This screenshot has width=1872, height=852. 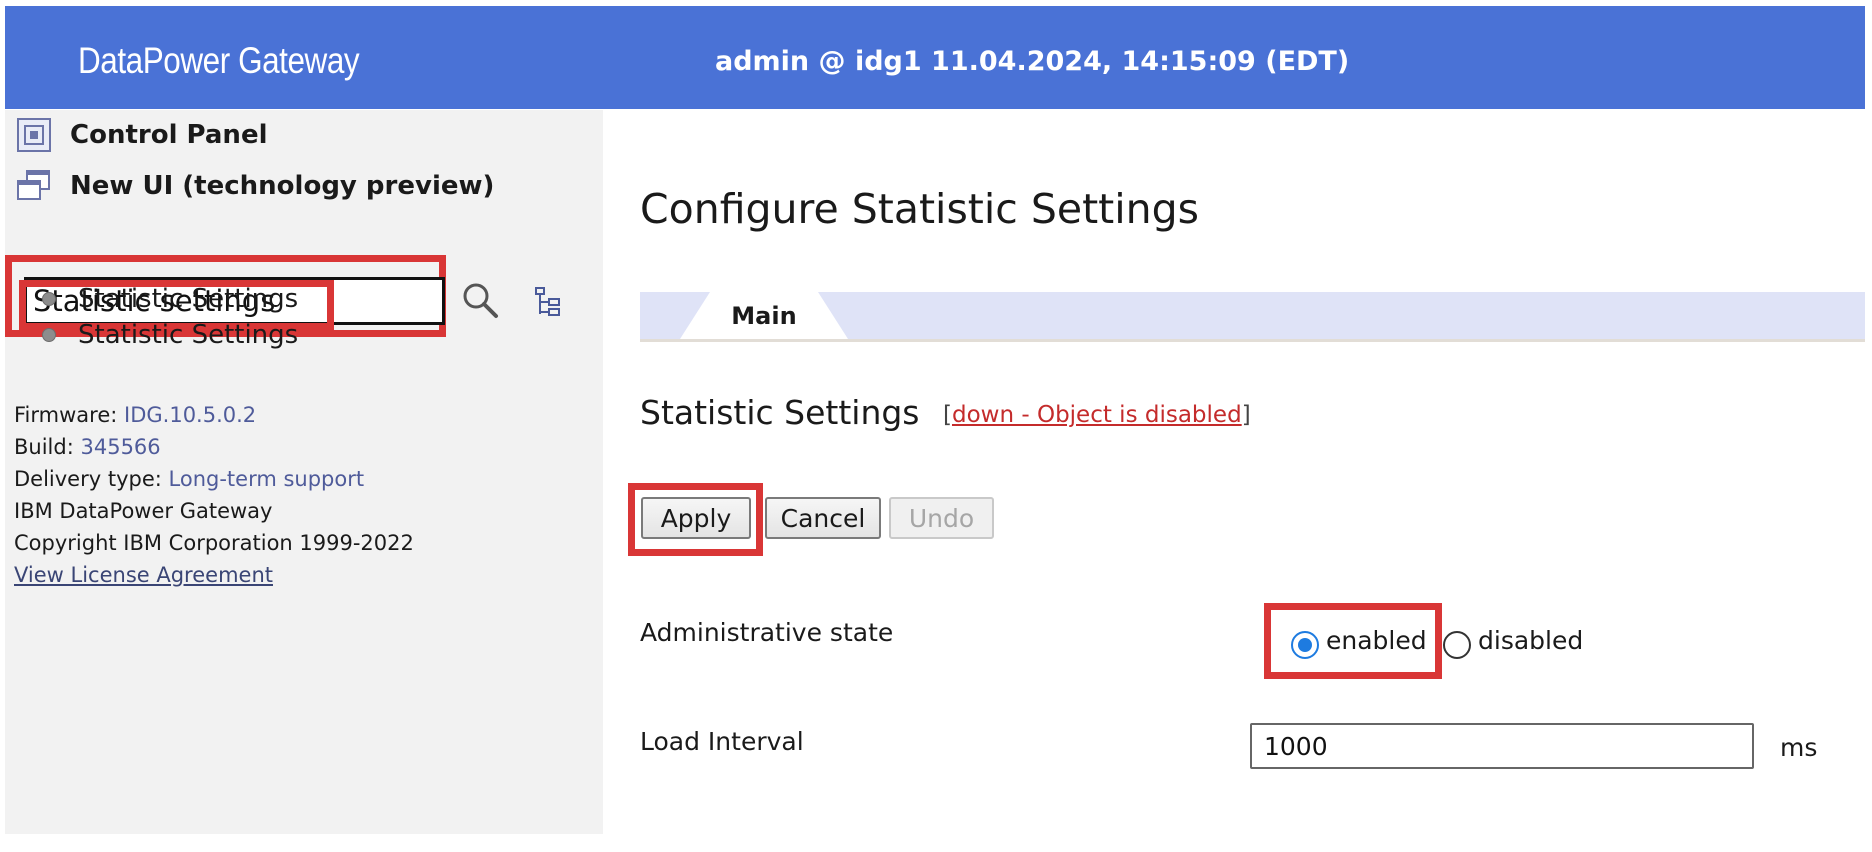 I want to click on status-bracket-open: [, so click(x=947, y=415).